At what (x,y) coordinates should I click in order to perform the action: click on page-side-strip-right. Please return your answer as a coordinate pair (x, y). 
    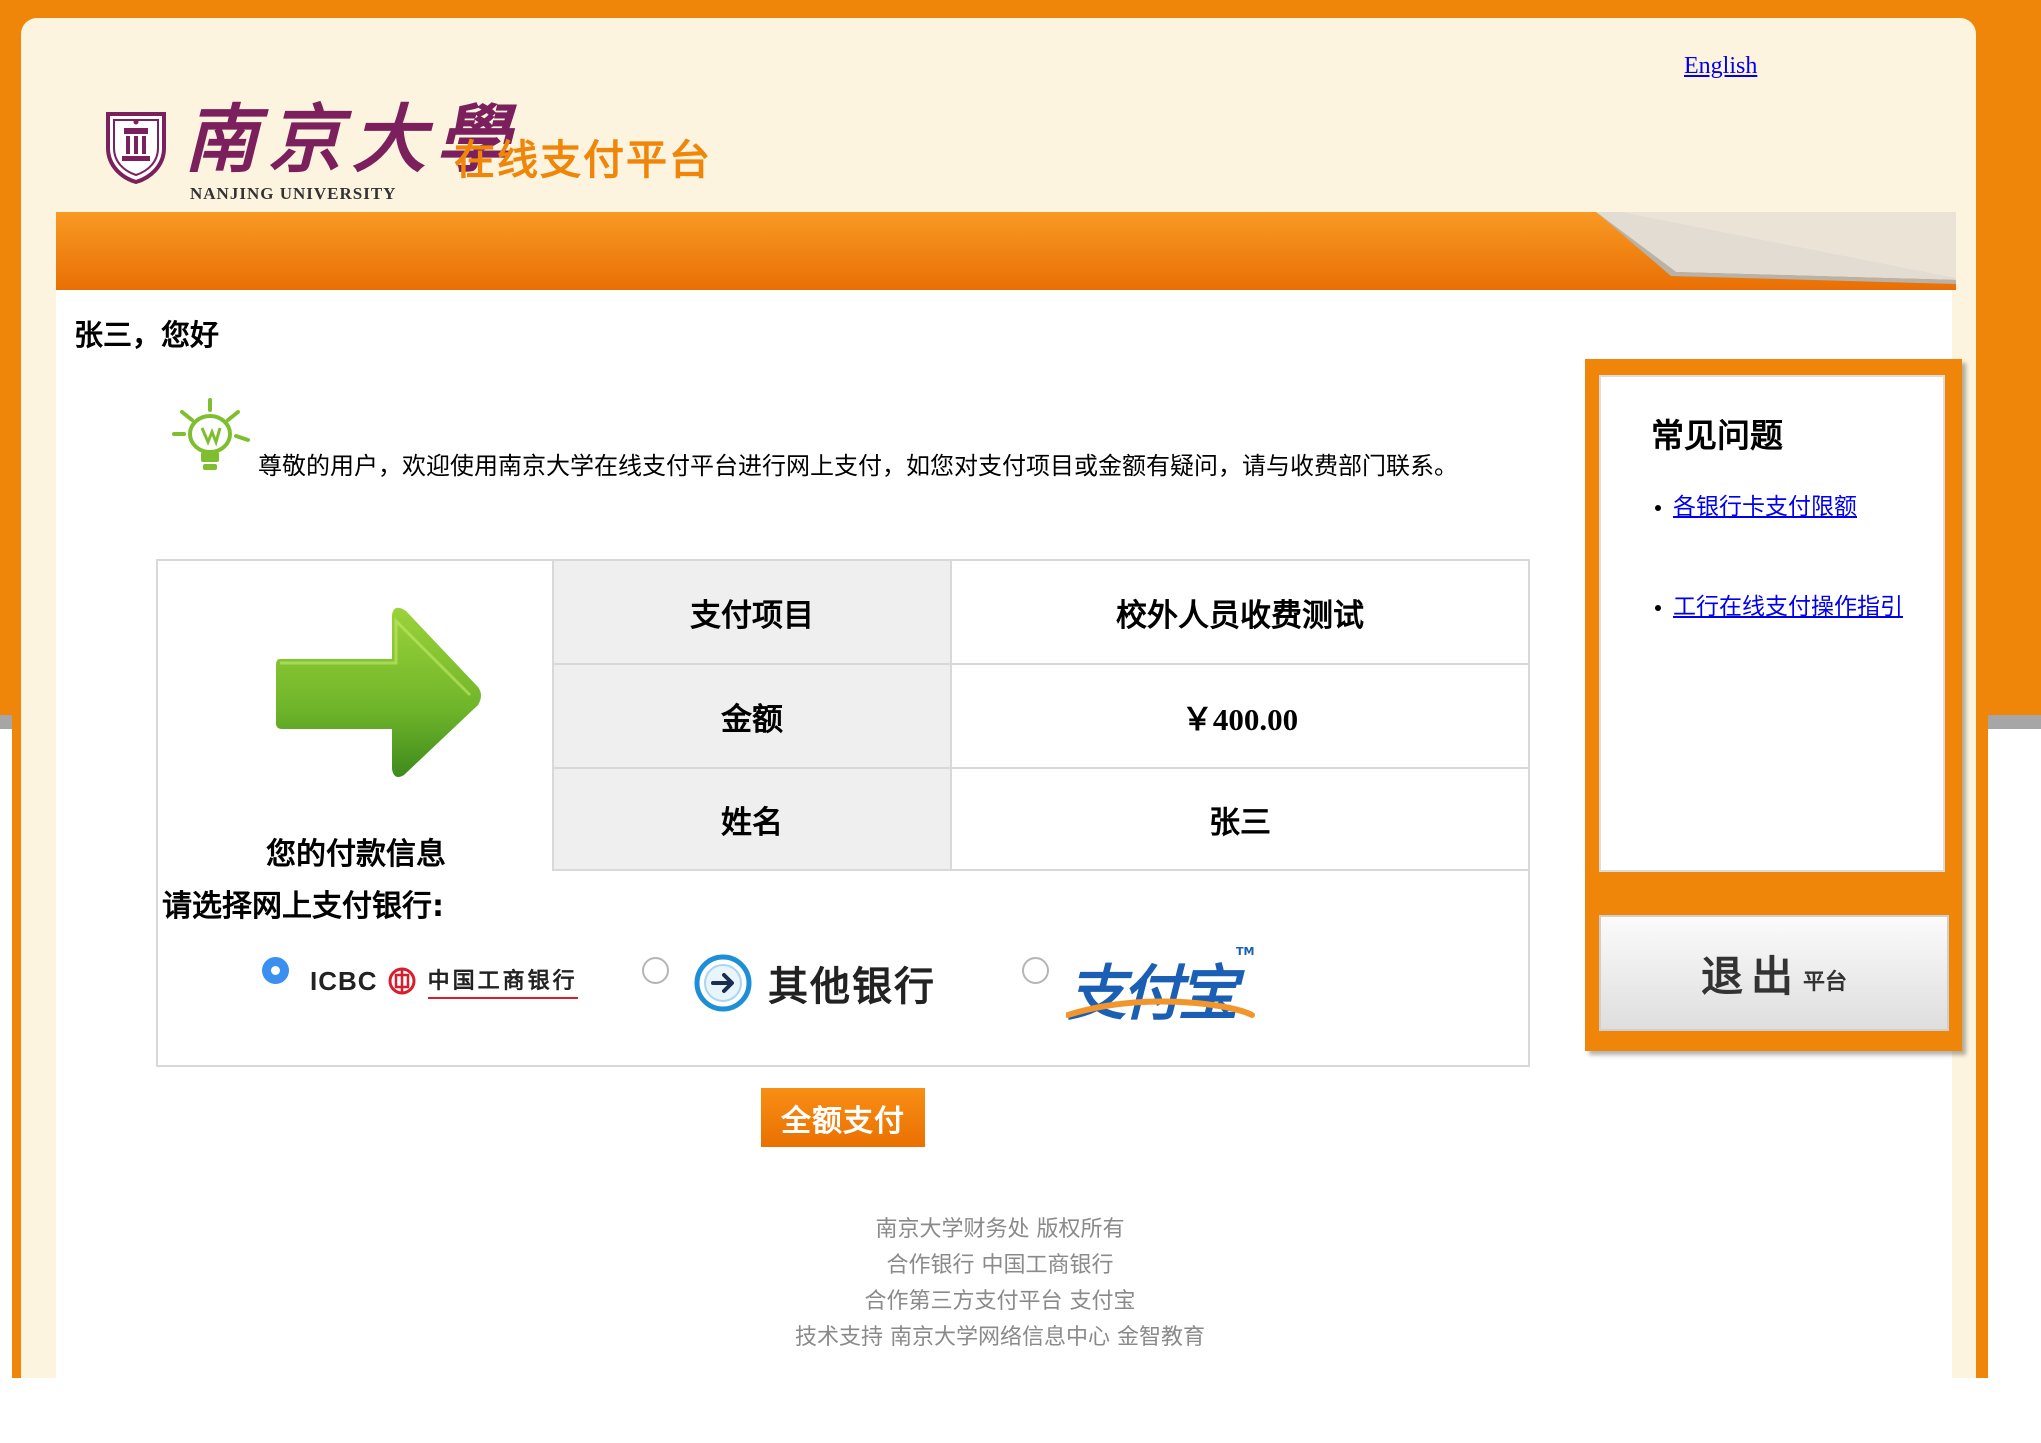
    Looking at the image, I should click on (1982, 1046).